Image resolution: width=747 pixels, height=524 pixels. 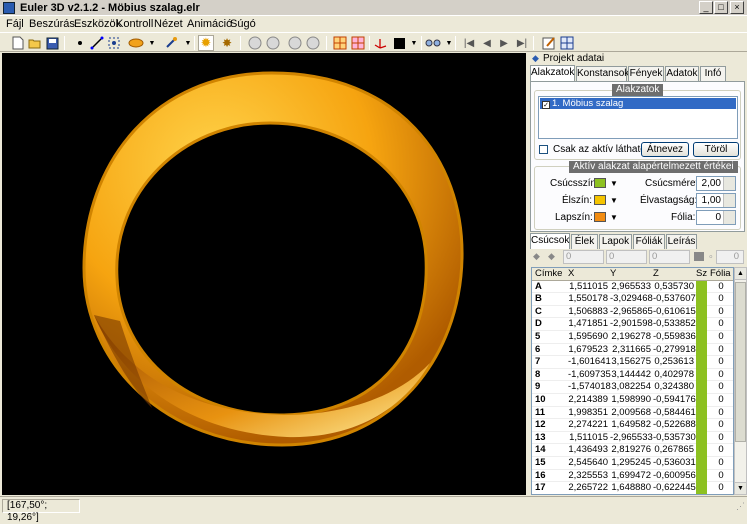 I want to click on scroll-thumb, so click(x=740, y=362).